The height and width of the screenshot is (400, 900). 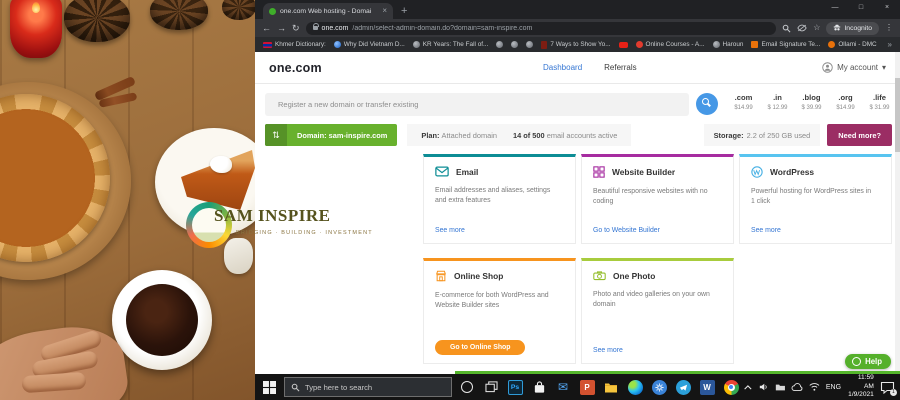 I want to click on bookmark-item: Khmer Dictionary:, so click(x=294, y=44).